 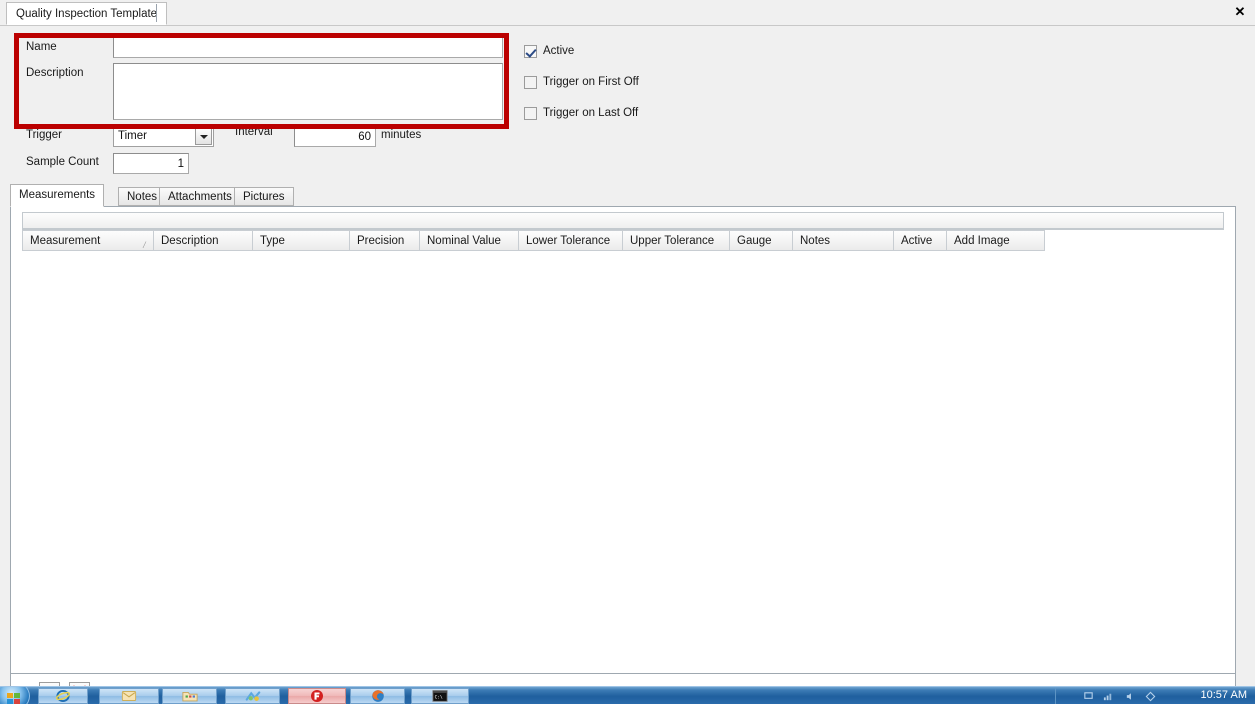 What do you see at coordinates (568, 241) in the screenshot?
I see `grid-column-header-label: Lower Tolerance` at bounding box center [568, 241].